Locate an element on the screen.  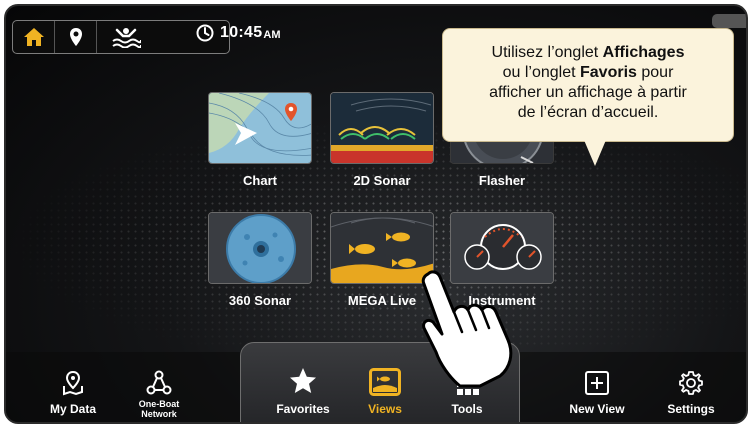
views-icon is located at coordinates (385, 382).